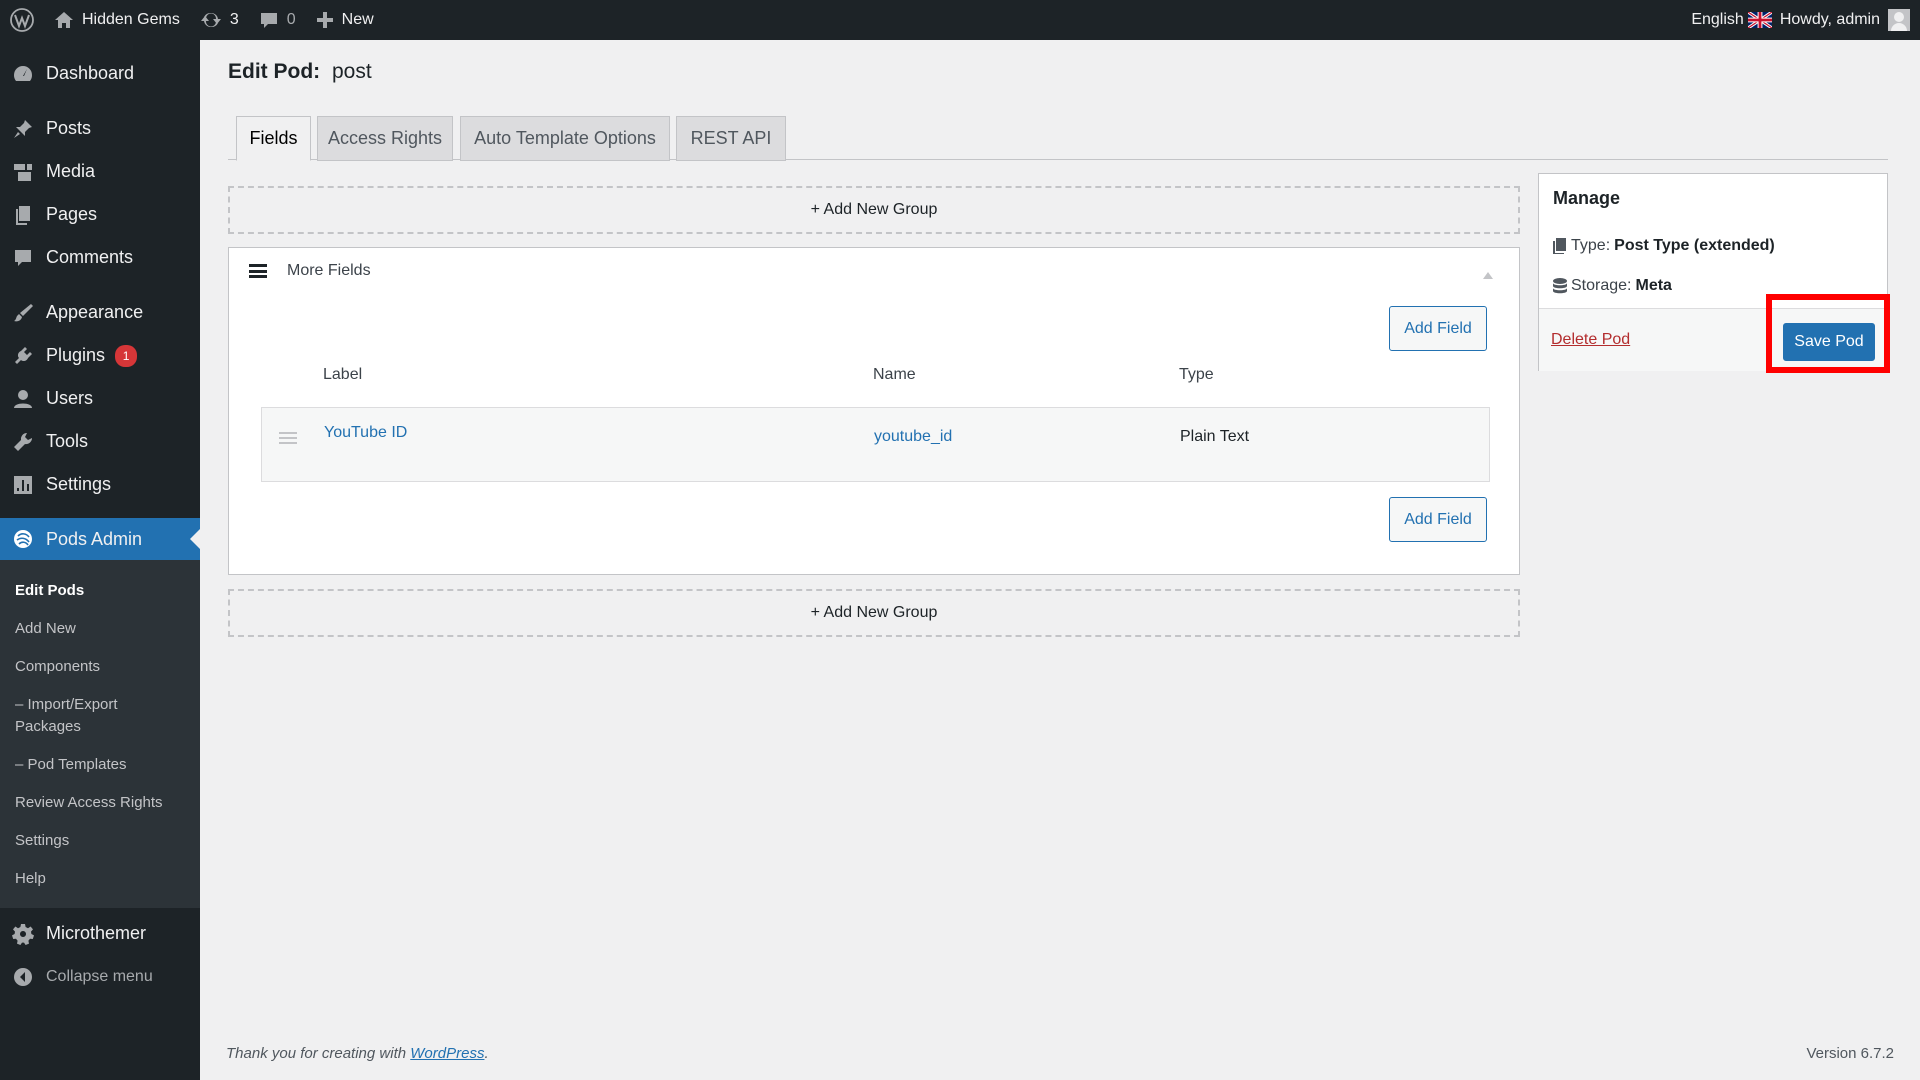 Image resolution: width=1920 pixels, height=1080 pixels. What do you see at coordinates (365, 433) in the screenshot?
I see `field-label-link: YouTube ID` at bounding box center [365, 433].